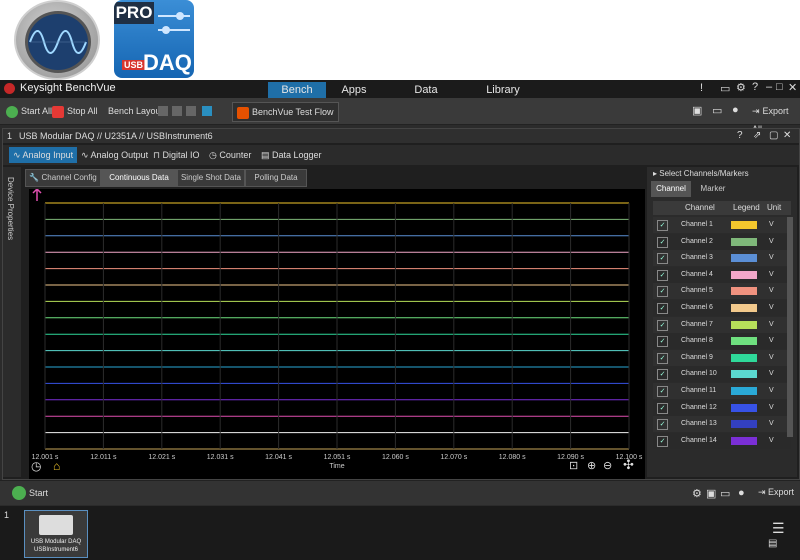 The image size is (800, 560). I want to click on instrument-list-icon: ▤, so click(772, 543).